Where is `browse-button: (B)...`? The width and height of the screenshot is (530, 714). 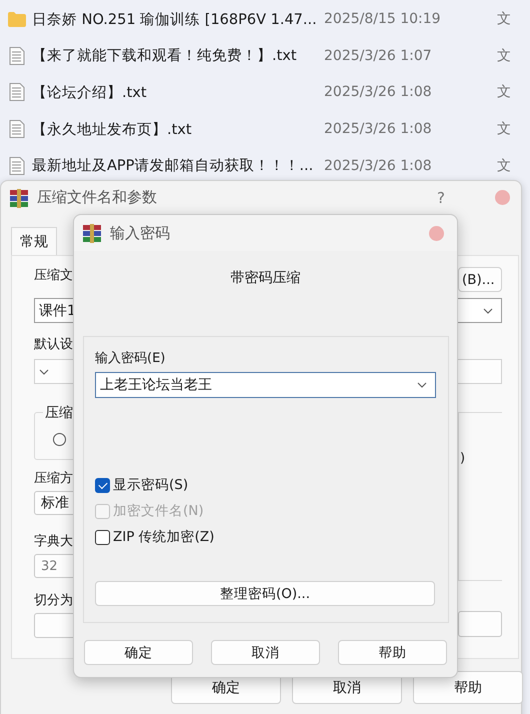 browse-button: (B)... is located at coordinates (480, 279).